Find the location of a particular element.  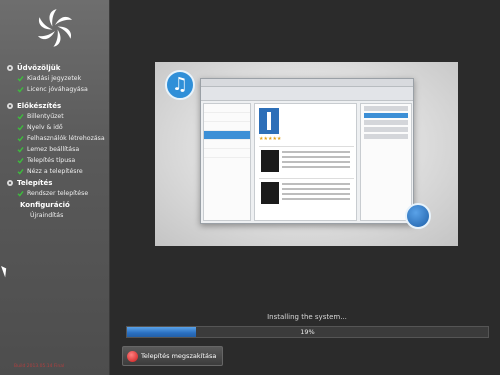

section-label: Telepítés is located at coordinates (35, 182).